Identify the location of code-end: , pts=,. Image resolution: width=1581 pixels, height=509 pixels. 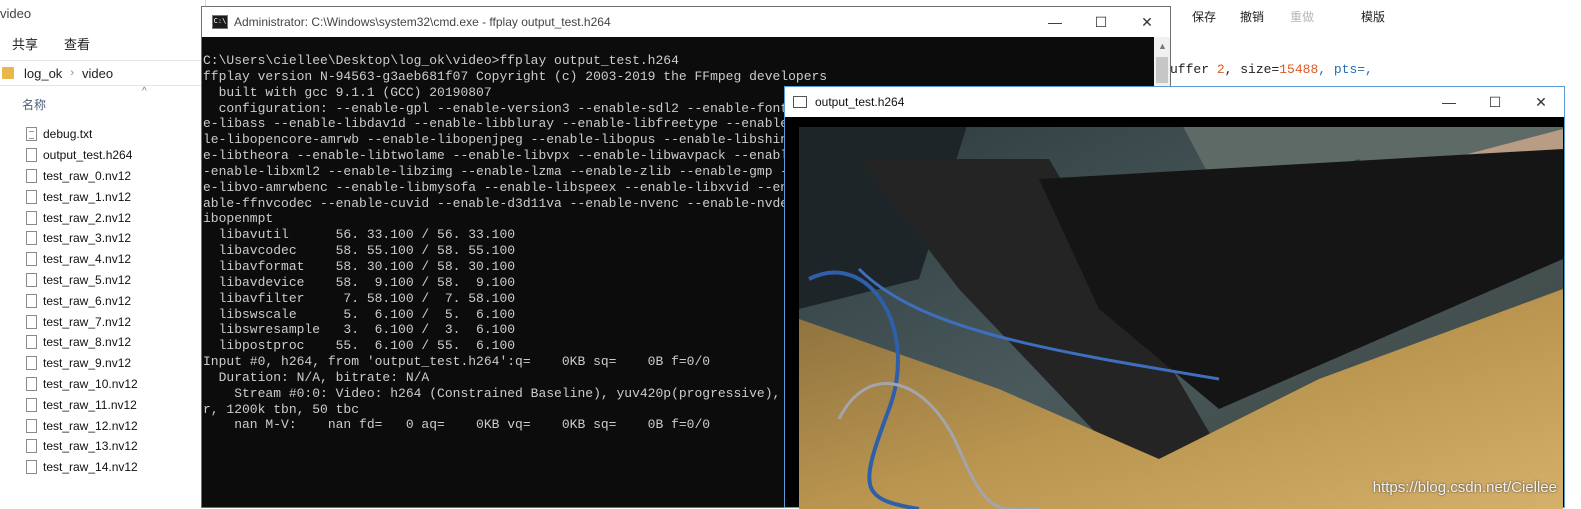
(1345, 69).